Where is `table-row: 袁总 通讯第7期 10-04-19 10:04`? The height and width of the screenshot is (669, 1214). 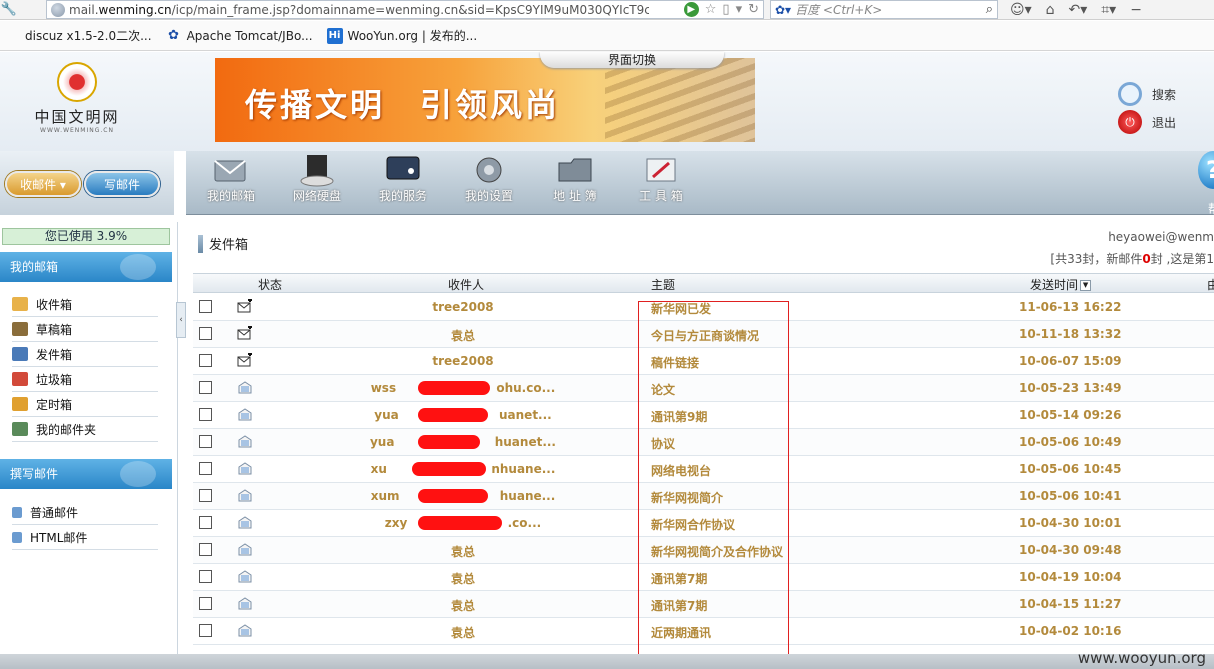 table-row: 袁总 通讯第7期 10-04-19 10:04 is located at coordinates (703, 577).